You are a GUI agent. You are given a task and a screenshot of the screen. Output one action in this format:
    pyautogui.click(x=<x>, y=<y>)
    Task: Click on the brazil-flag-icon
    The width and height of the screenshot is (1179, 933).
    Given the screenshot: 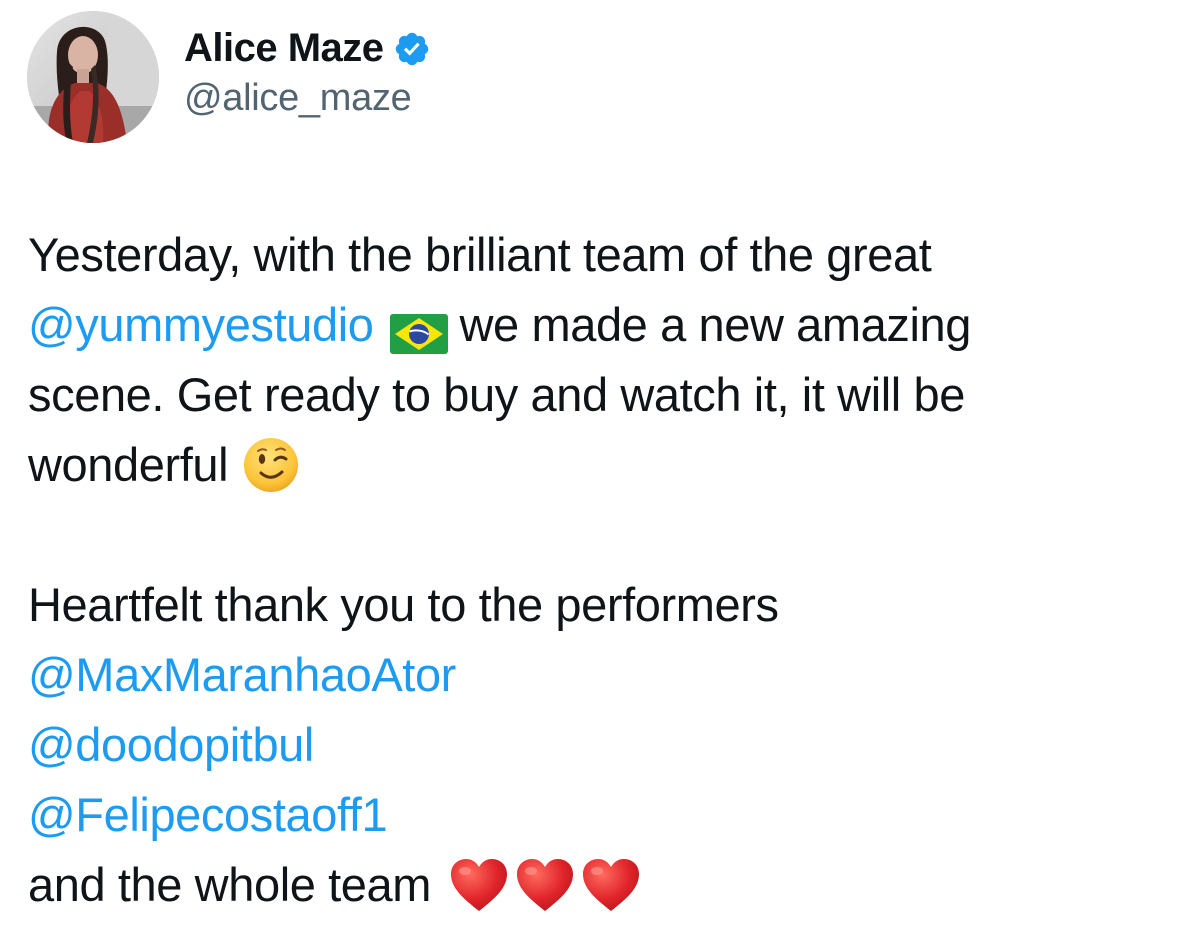 What is the action you would take?
    pyautogui.click(x=418, y=329)
    